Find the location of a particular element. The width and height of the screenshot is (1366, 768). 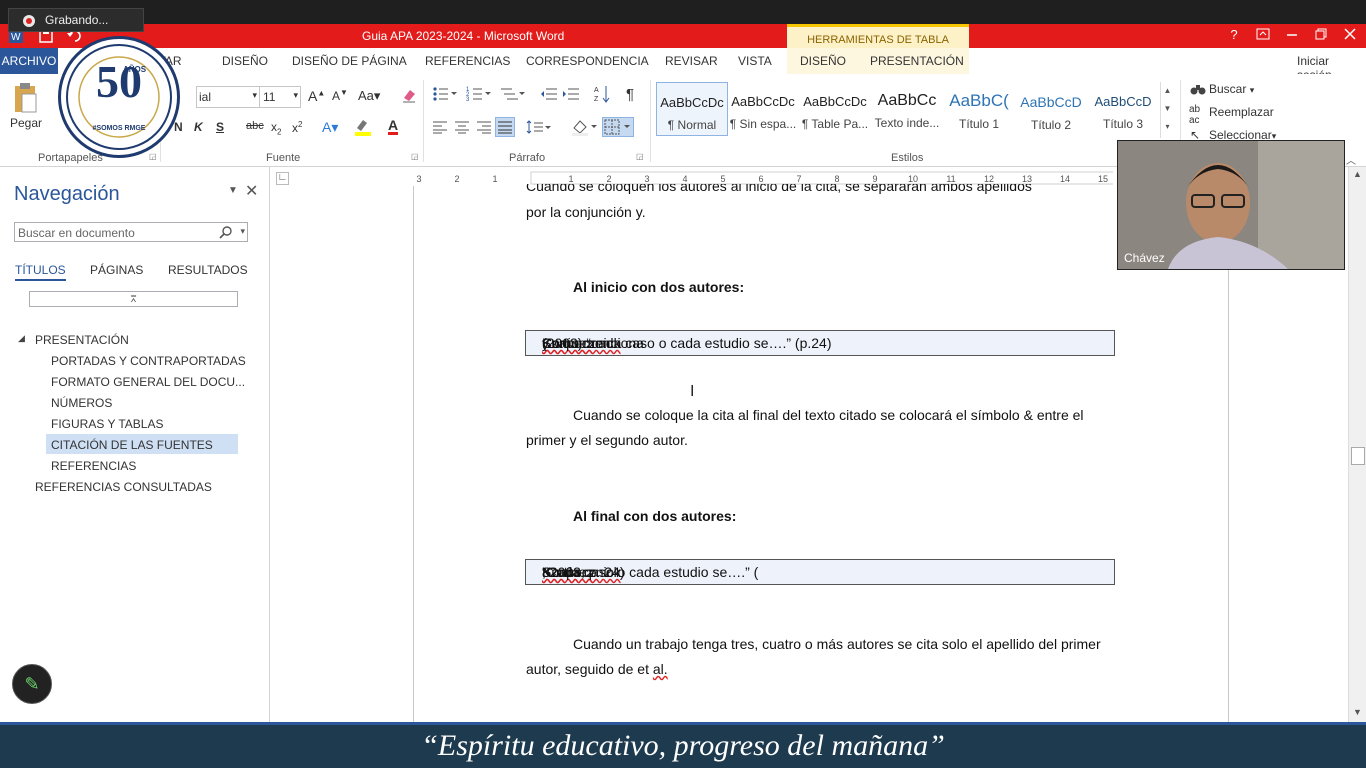

tab-archivo: ARCHIVO is located at coordinates (29, 61).